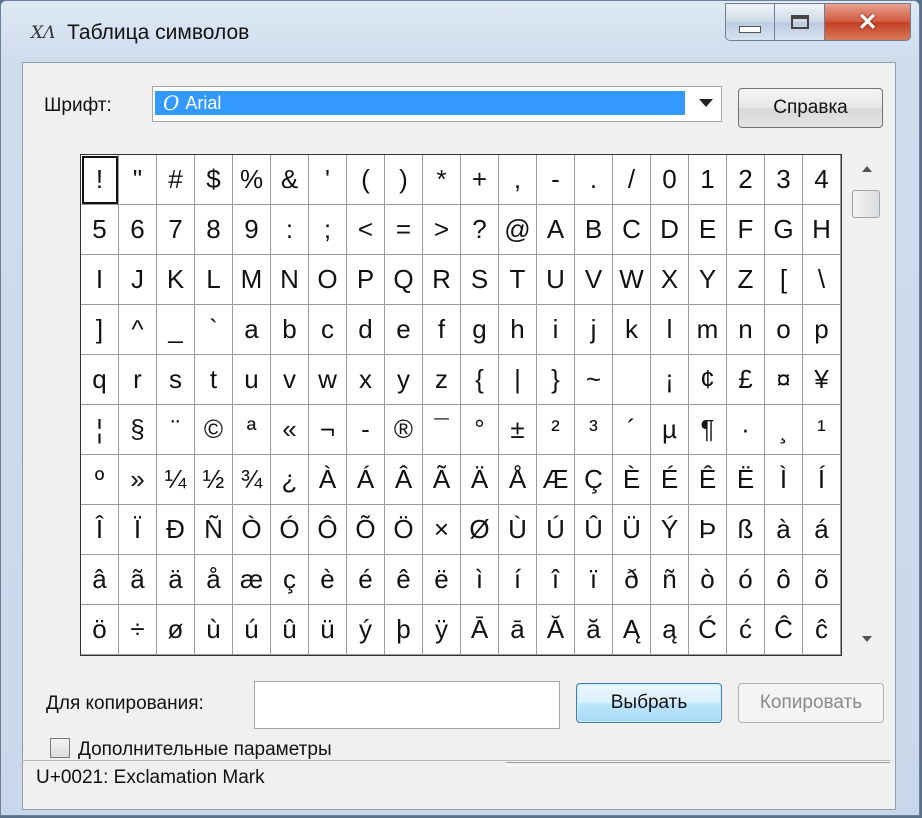  What do you see at coordinates (822, 180) in the screenshot?
I see `character-cell: 4` at bounding box center [822, 180].